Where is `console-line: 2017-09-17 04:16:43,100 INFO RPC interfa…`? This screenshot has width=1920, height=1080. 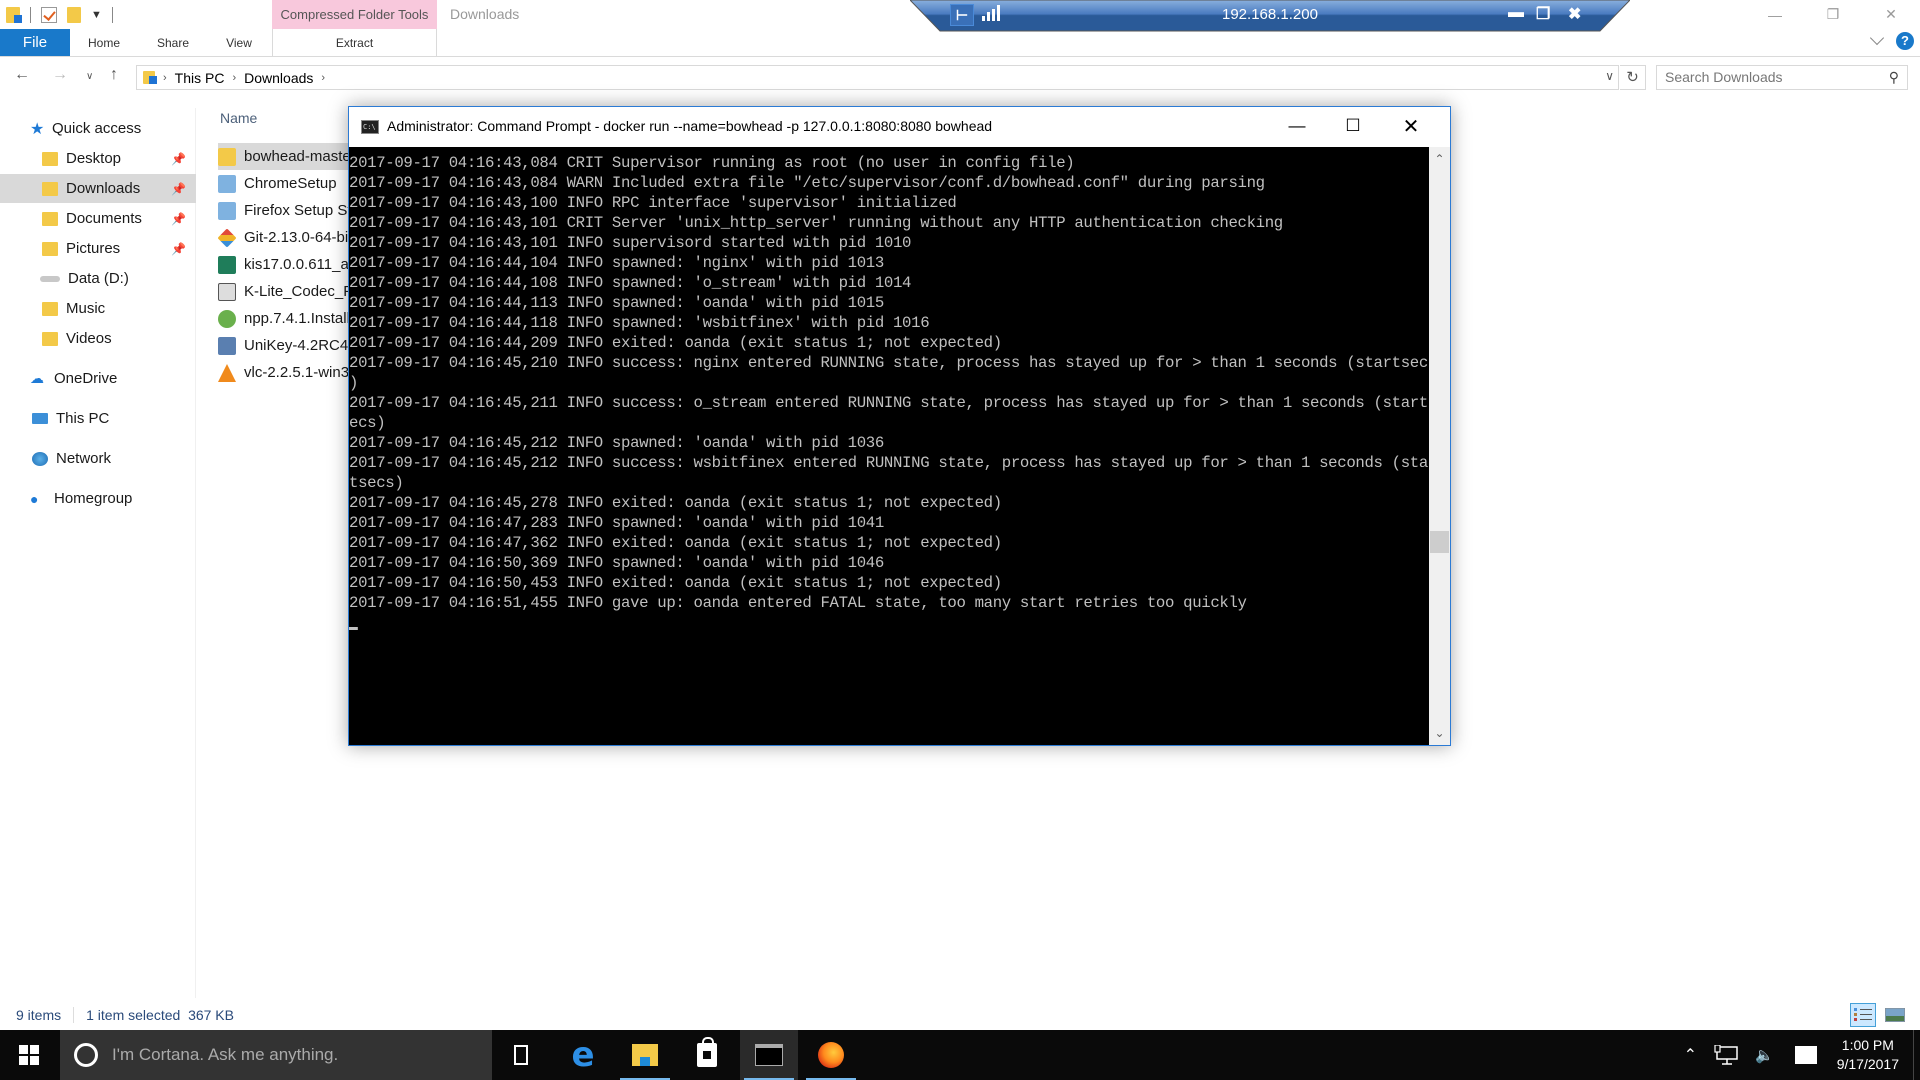
console-line: 2017-09-17 04:16:43,100 INFO RPC interfa… is located at coordinates (653, 203).